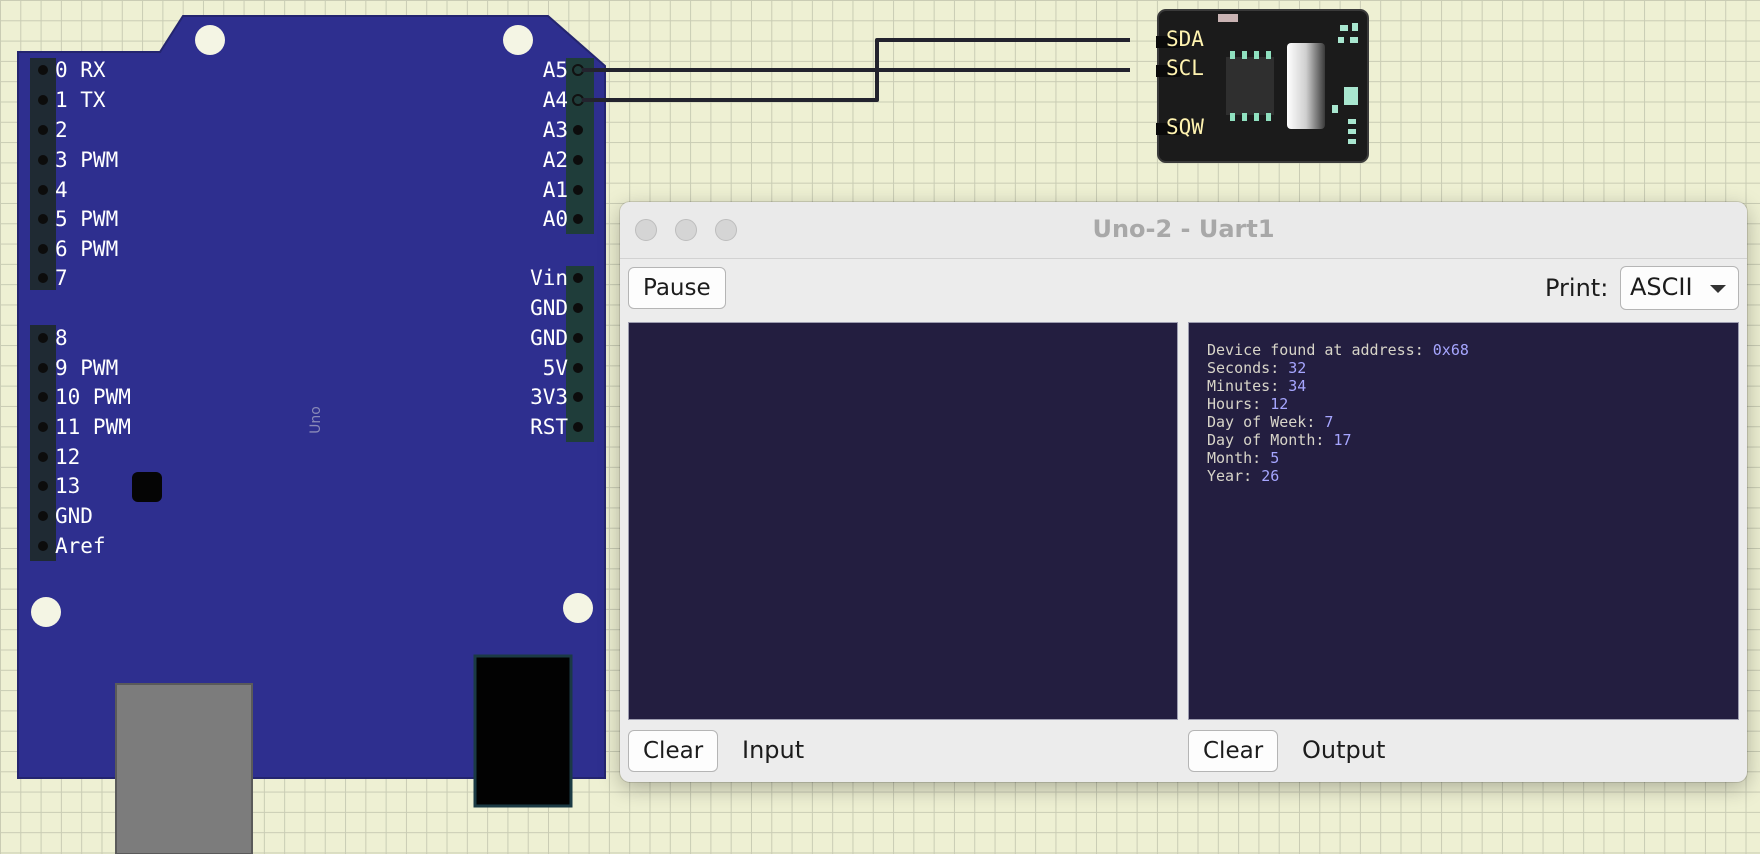 The image size is (1760, 854). I want to click on print-label: Print:, so click(1577, 288).